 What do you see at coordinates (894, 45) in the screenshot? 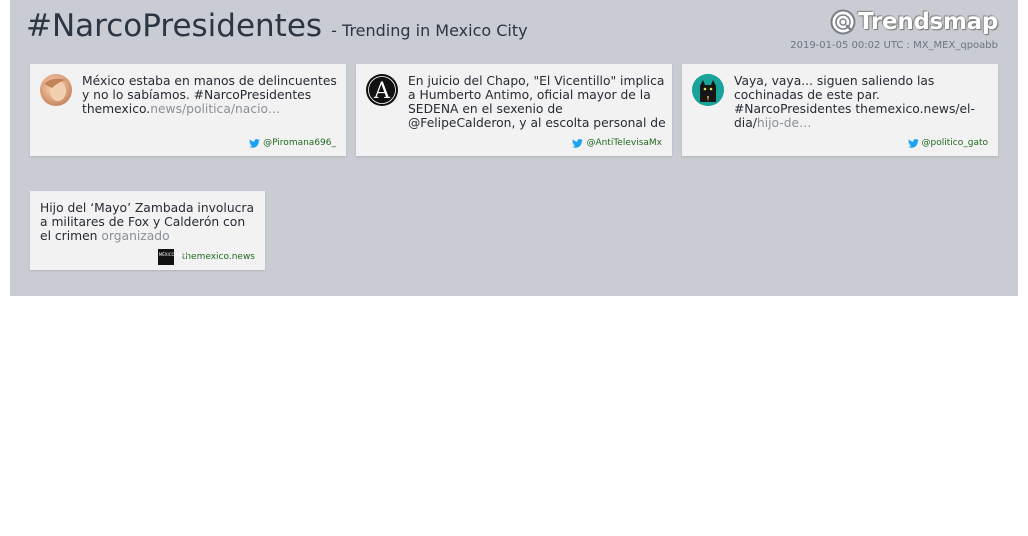
I see `timestamp-location-code: 2019-01-05 00:02 UTC : MX_MEX_qpoabb` at bounding box center [894, 45].